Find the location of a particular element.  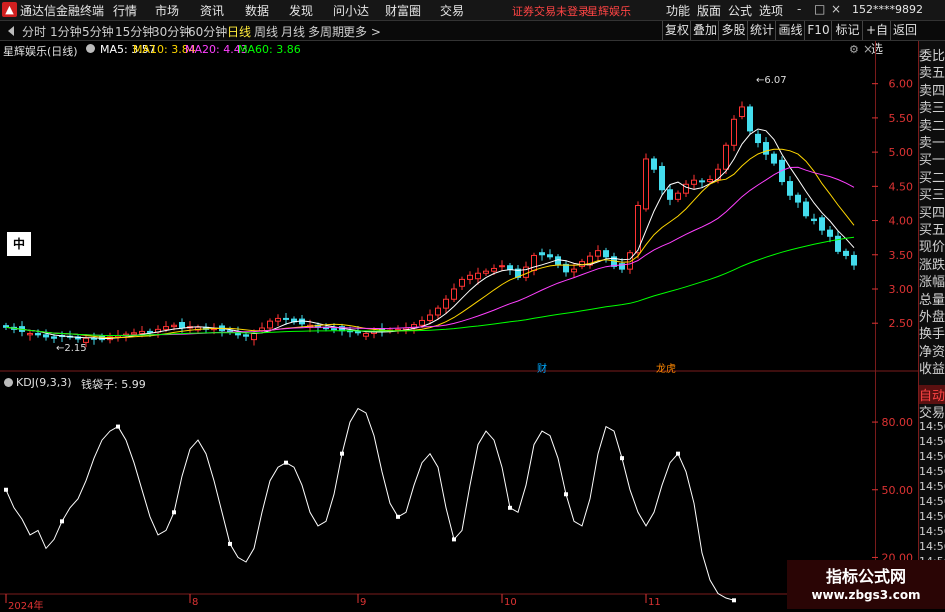

low-price-annotation: ←2.15 is located at coordinates (71, 348).